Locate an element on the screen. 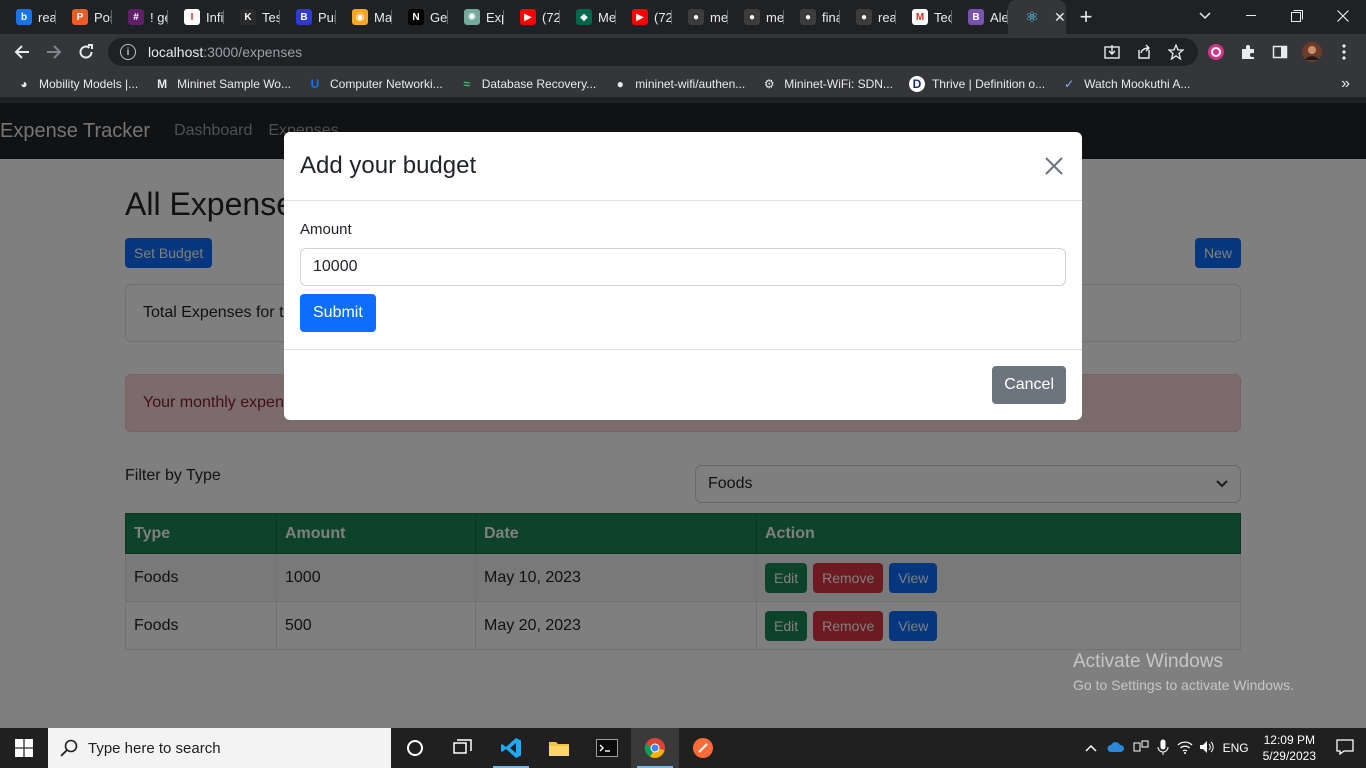  browser-tab: ◆ Me is located at coordinates (588, 17).